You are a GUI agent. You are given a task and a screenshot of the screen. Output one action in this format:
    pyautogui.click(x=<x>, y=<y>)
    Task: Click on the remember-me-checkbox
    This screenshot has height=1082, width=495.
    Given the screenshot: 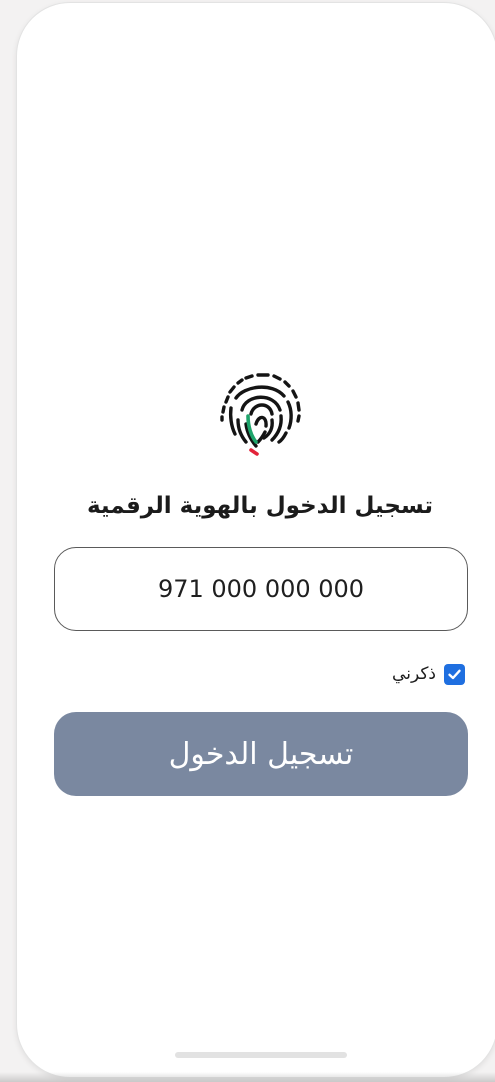 What is the action you would take?
    pyautogui.click(x=454, y=674)
    